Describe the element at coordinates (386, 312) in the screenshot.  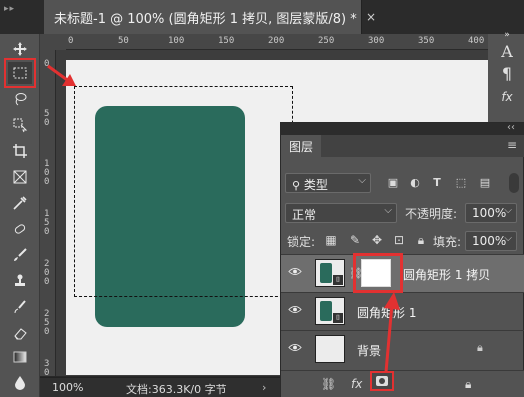
I see `layer-name: 圆角矩形 1` at that location.